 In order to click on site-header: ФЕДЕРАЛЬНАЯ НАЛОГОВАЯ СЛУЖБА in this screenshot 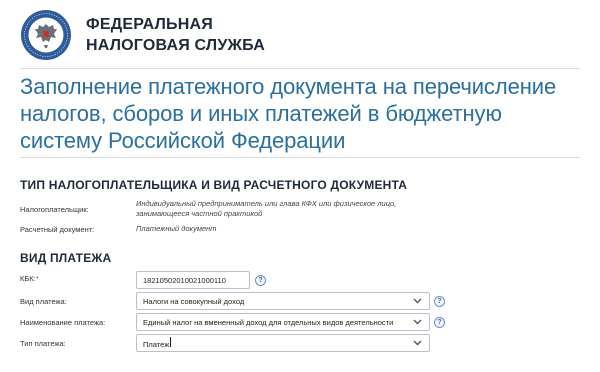, I will do `click(142, 35)`.